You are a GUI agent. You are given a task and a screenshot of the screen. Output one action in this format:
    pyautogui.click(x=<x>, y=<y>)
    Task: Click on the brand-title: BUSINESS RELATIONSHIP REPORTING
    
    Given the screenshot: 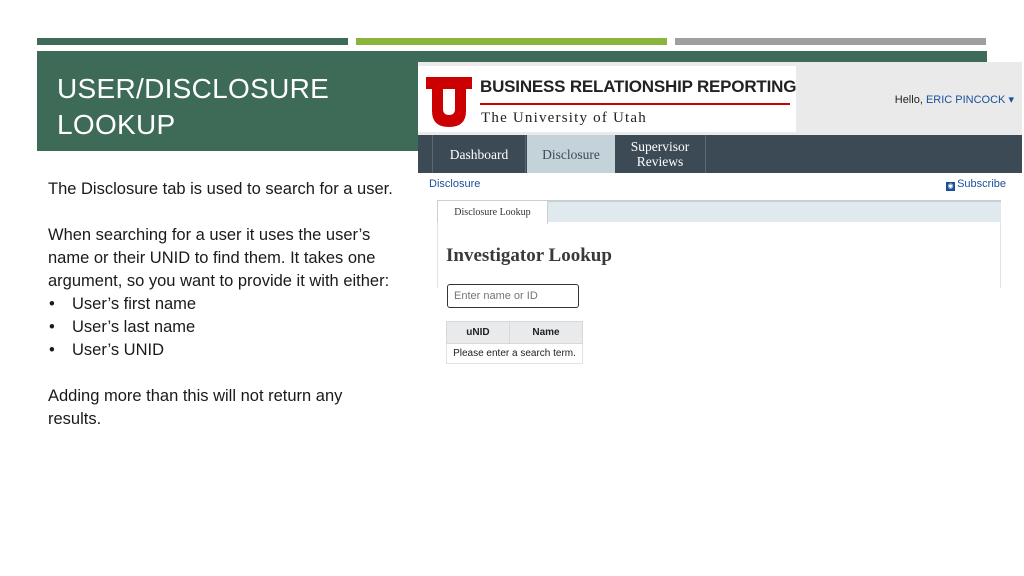 What is the action you would take?
    pyautogui.click(x=638, y=86)
    